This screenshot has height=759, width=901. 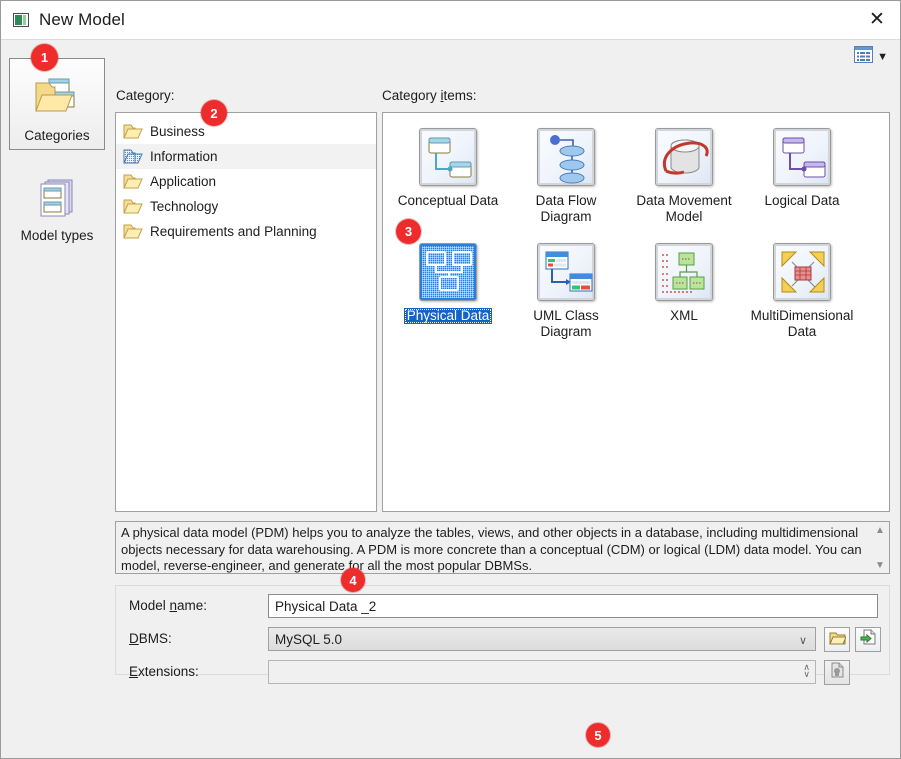 I want to click on close-icon: ✕, so click(x=877, y=19).